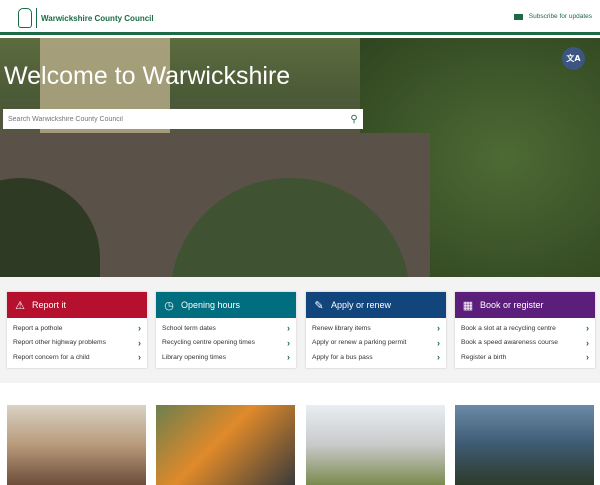 This screenshot has height=485, width=600. What do you see at coordinates (208, 343) in the screenshot?
I see `link-label: Recycling centre opening times` at bounding box center [208, 343].